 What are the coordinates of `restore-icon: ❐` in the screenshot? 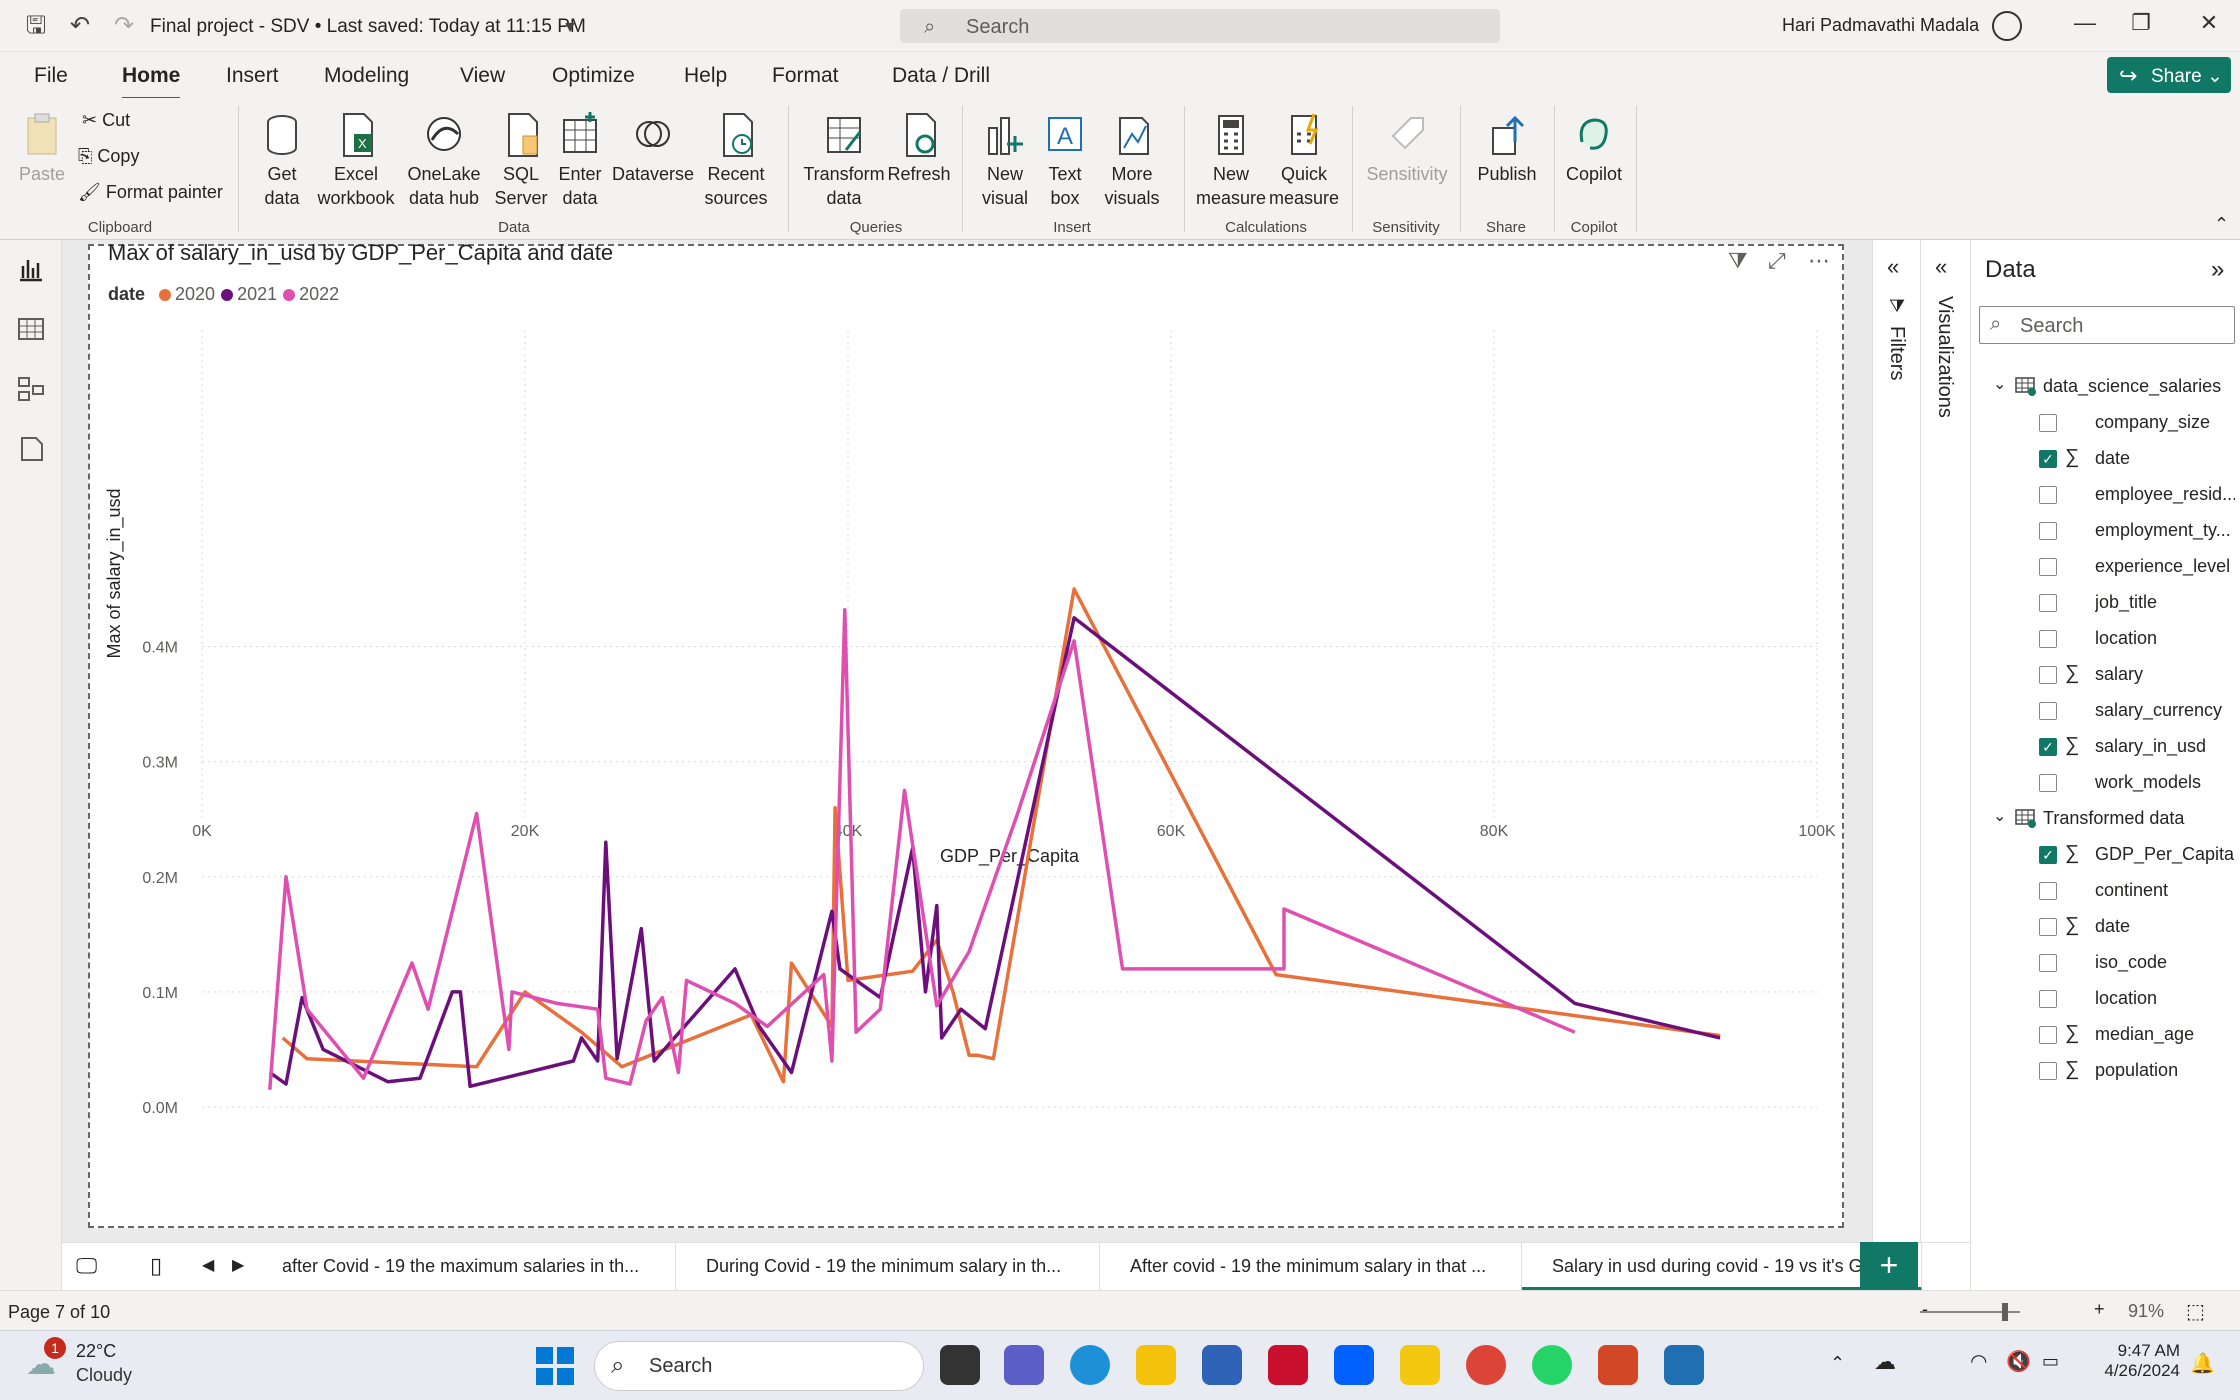 It's located at (2141, 23).